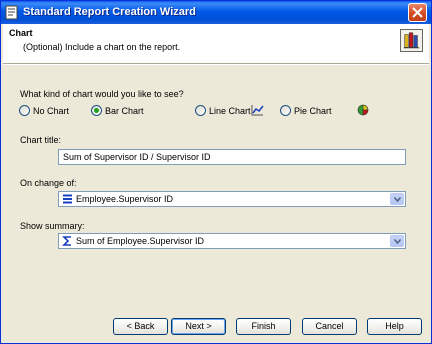  What do you see at coordinates (125, 199) in the screenshot?
I see `on-change-value: Employee.Supervisor ID` at bounding box center [125, 199].